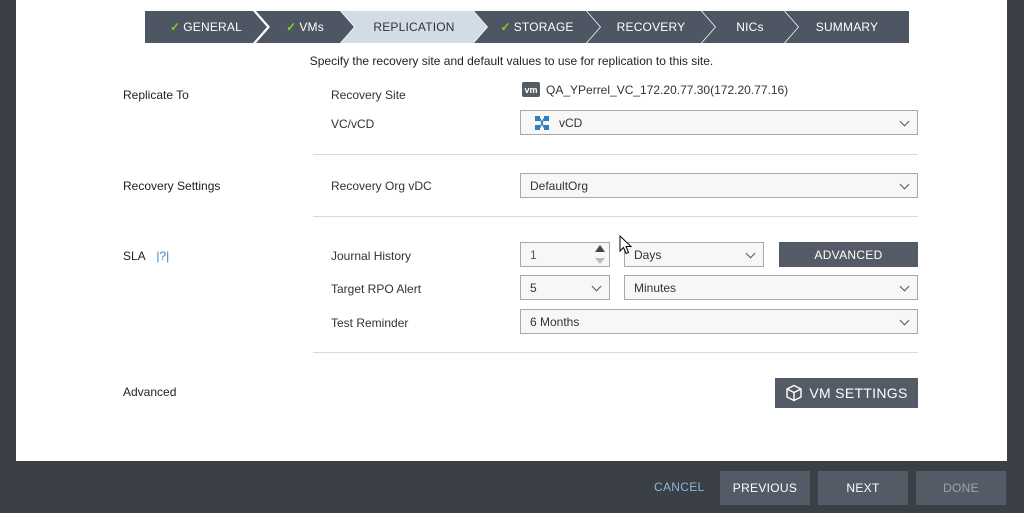 This screenshot has width=1024, height=513. I want to click on spinner-icon, so click(600, 254).